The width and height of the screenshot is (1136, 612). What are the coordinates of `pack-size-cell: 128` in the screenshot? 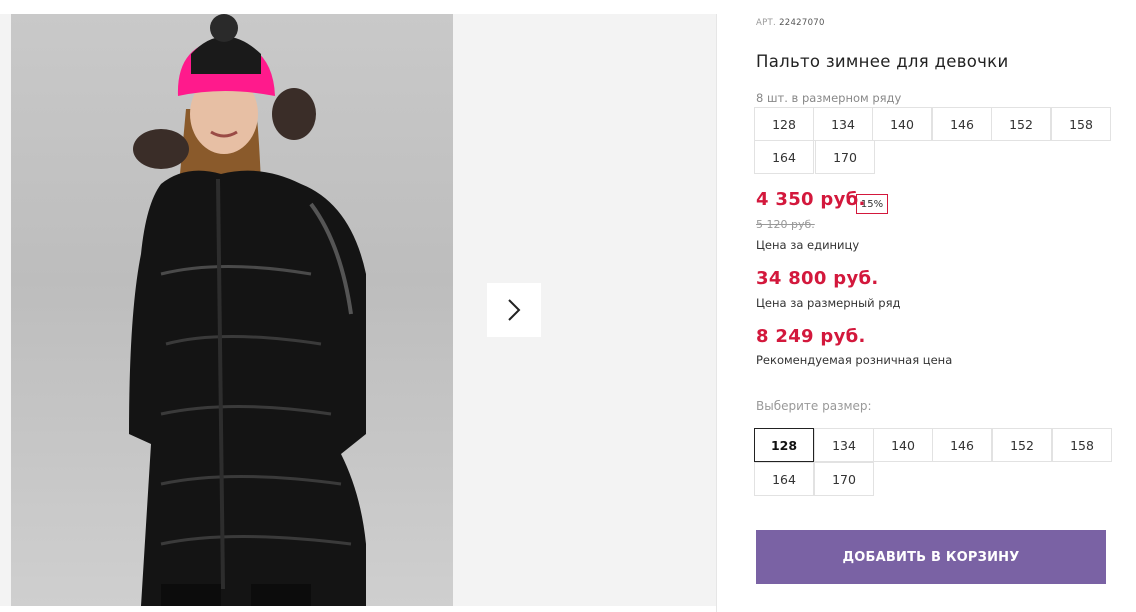 It's located at (784, 124).